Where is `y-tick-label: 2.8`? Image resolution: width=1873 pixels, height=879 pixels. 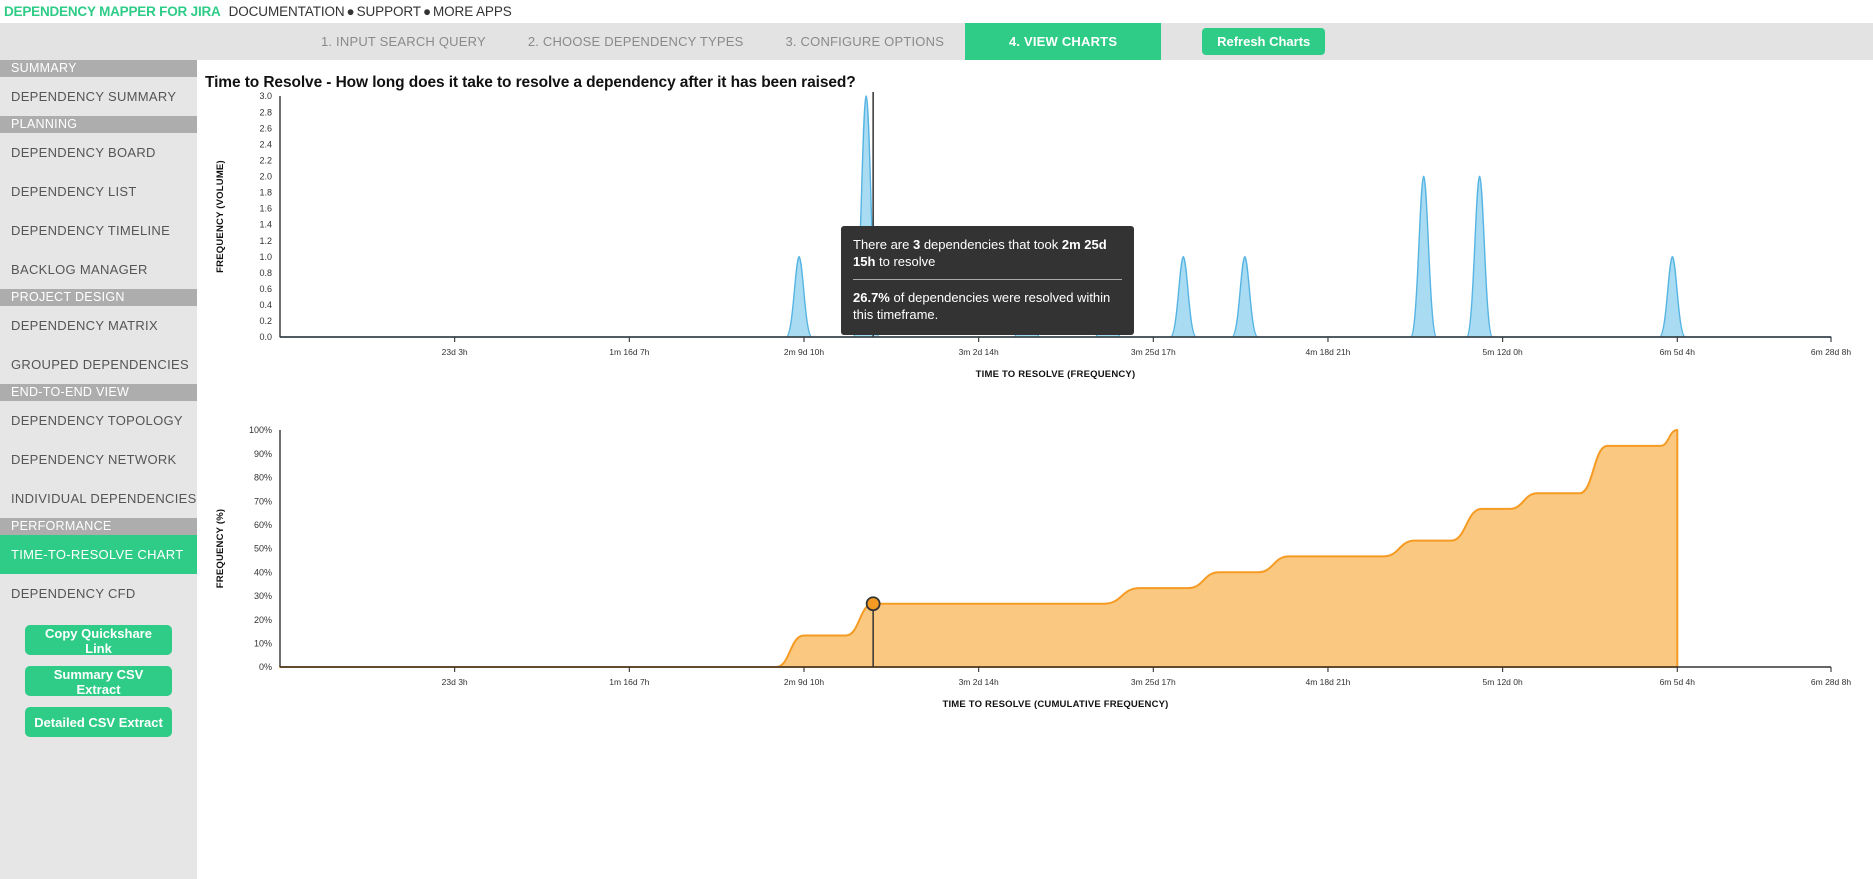 y-tick-label: 2.8 is located at coordinates (265, 112).